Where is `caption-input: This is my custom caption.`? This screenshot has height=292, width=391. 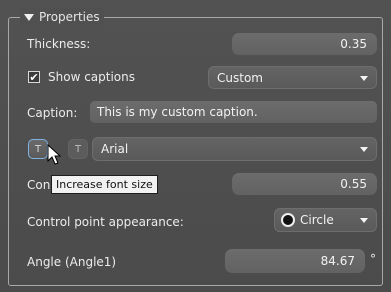 caption-input: This is my custom caption. is located at coordinates (233, 112).